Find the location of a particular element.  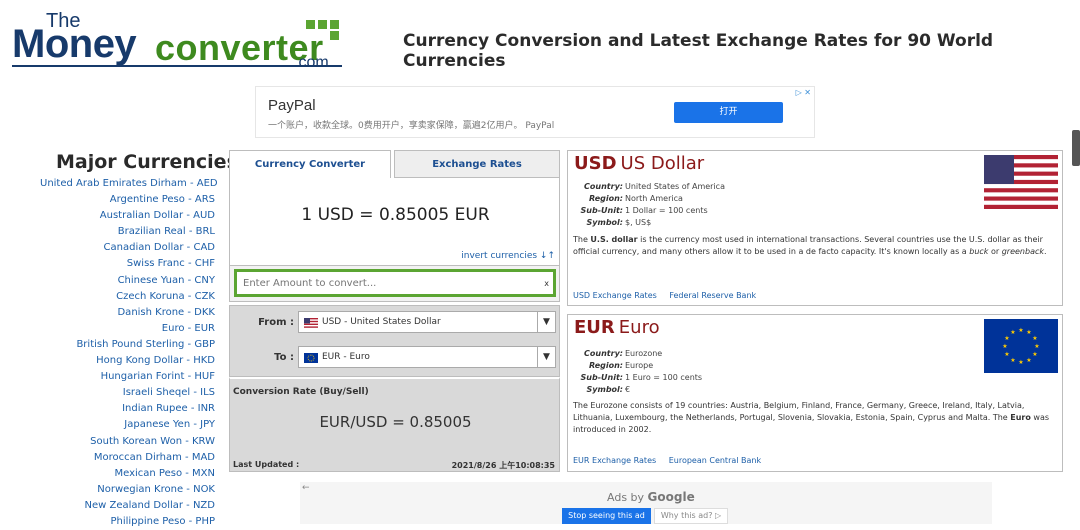

to-value: EUR - Euro is located at coordinates (346, 357).